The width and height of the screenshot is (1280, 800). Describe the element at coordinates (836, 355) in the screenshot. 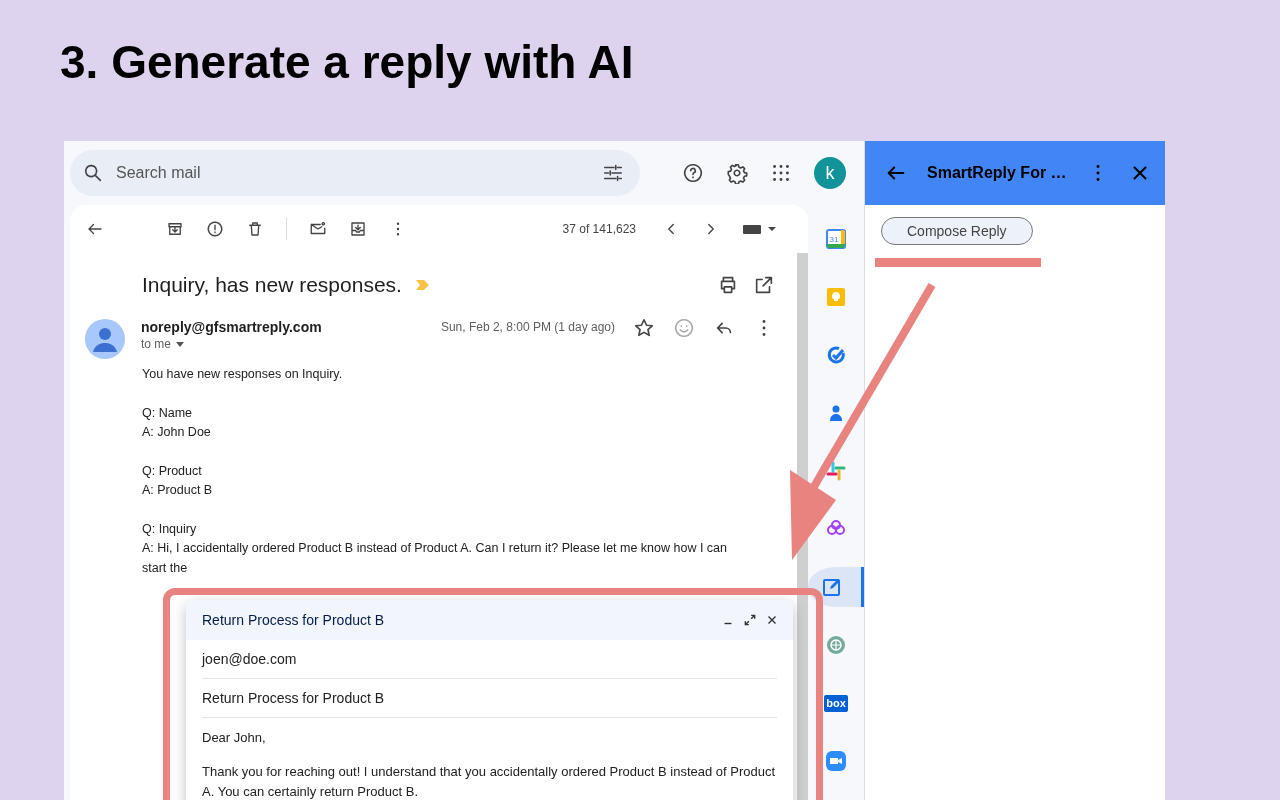

I see `check-circle-icon` at that location.